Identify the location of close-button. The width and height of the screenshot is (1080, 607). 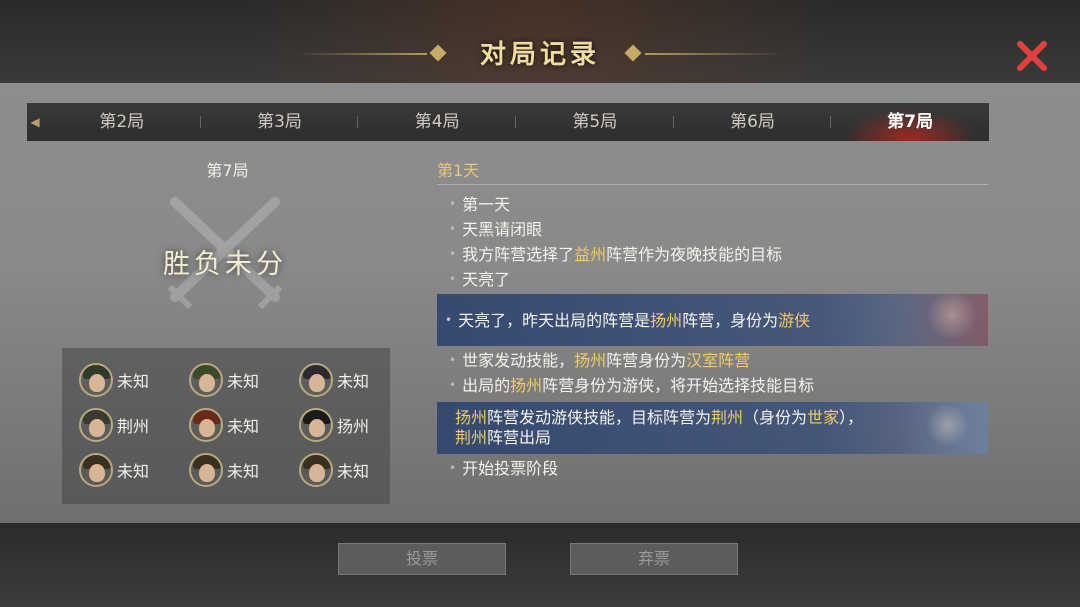
(1032, 56).